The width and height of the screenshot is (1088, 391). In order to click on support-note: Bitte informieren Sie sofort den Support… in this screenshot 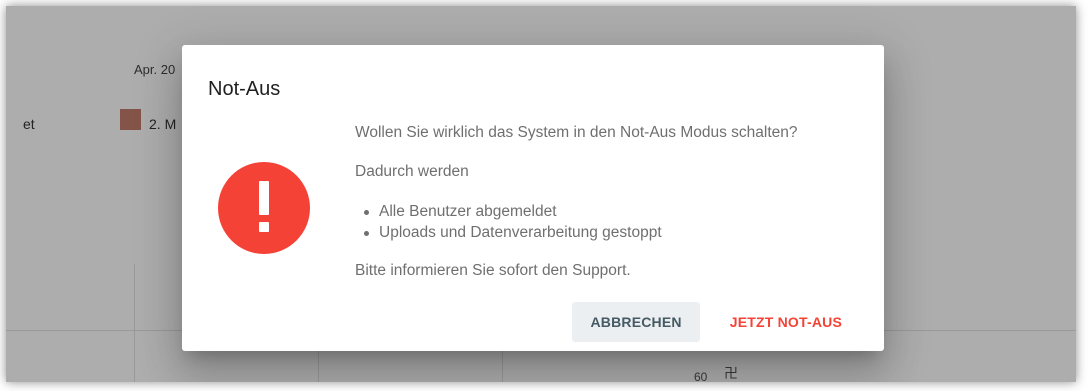, I will do `click(493, 270)`.